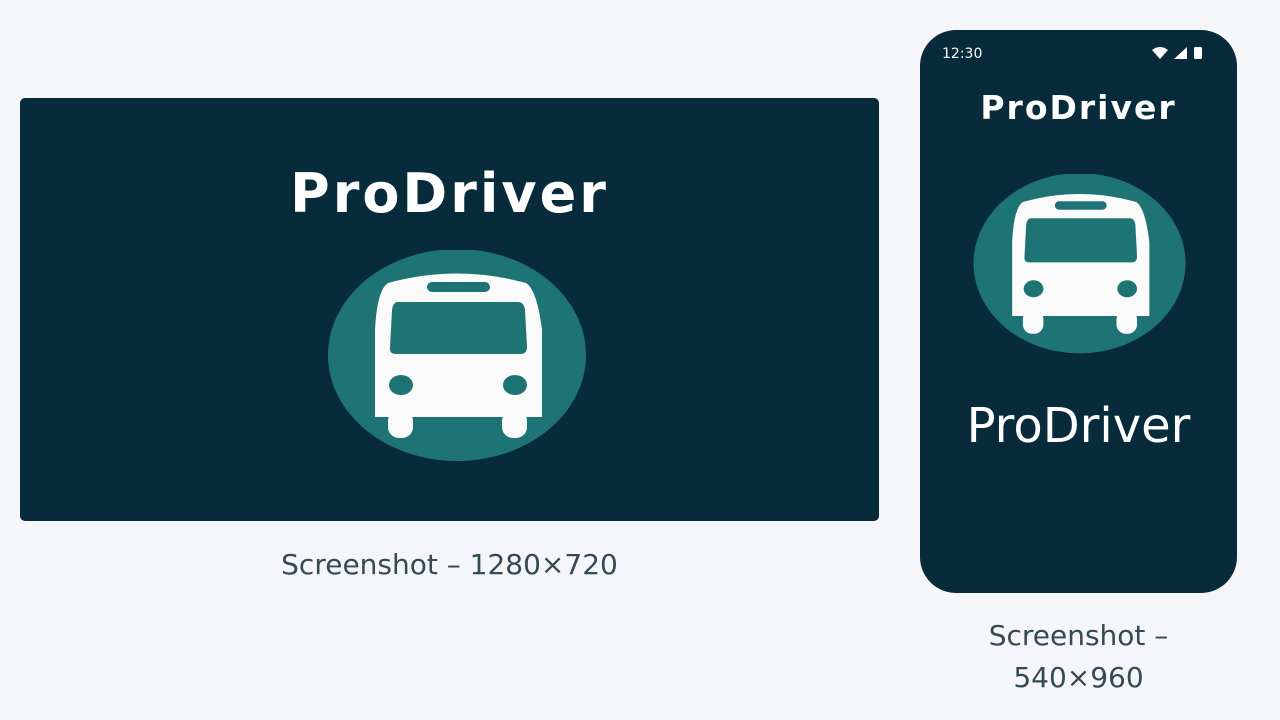 The image size is (1280, 720). I want to click on phone-caption-line2: 540×960, so click(1078, 677).